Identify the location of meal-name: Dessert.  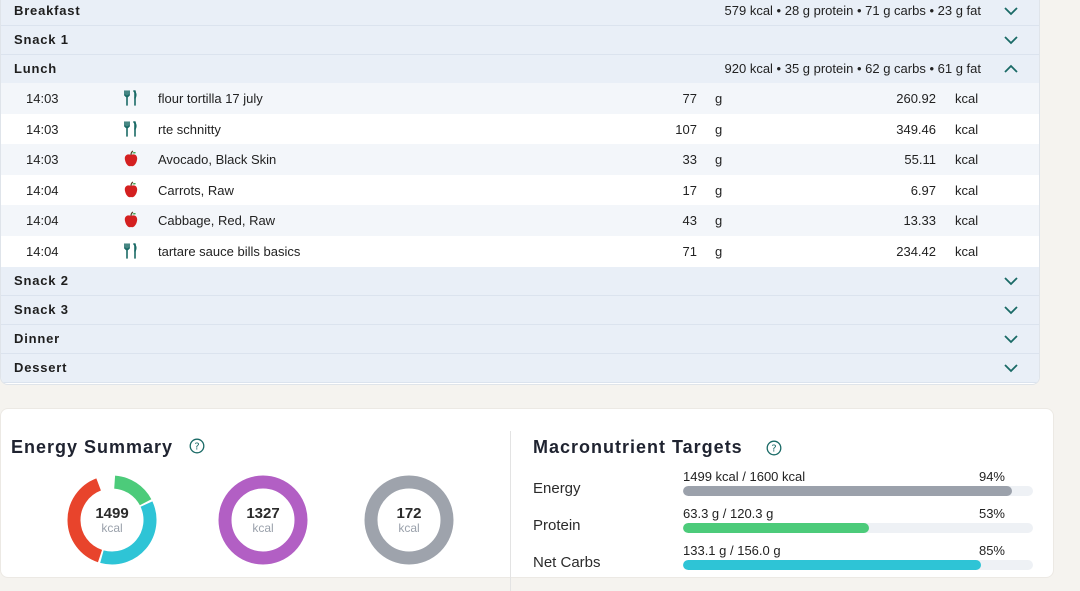
(41, 367).